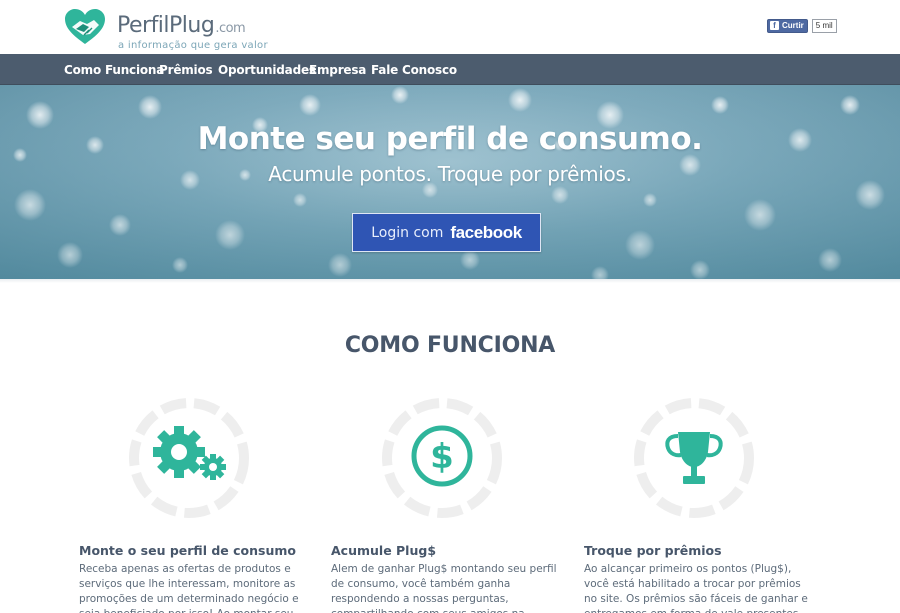  Describe the element at coordinates (446, 232) in the screenshot. I see `login-with-facebook-button: Login com facebook` at that location.